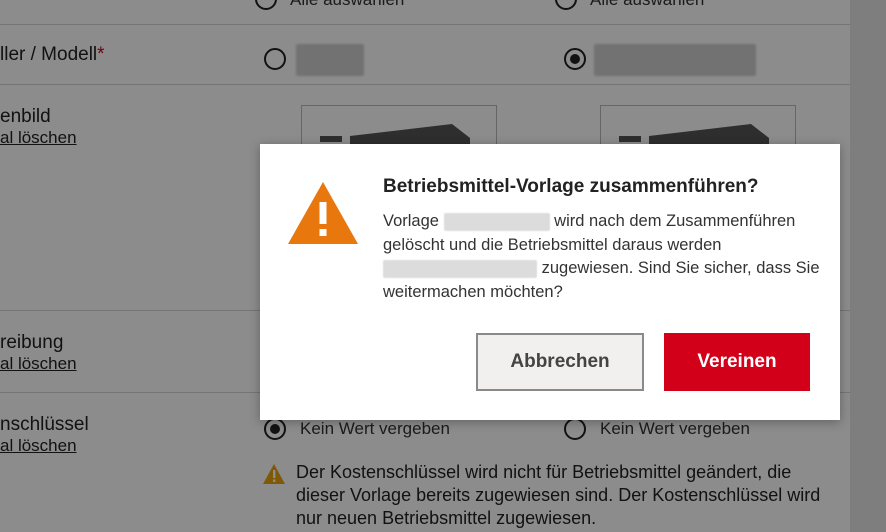 The width and height of the screenshot is (886, 532). I want to click on template-name-redacted, so click(496, 221).